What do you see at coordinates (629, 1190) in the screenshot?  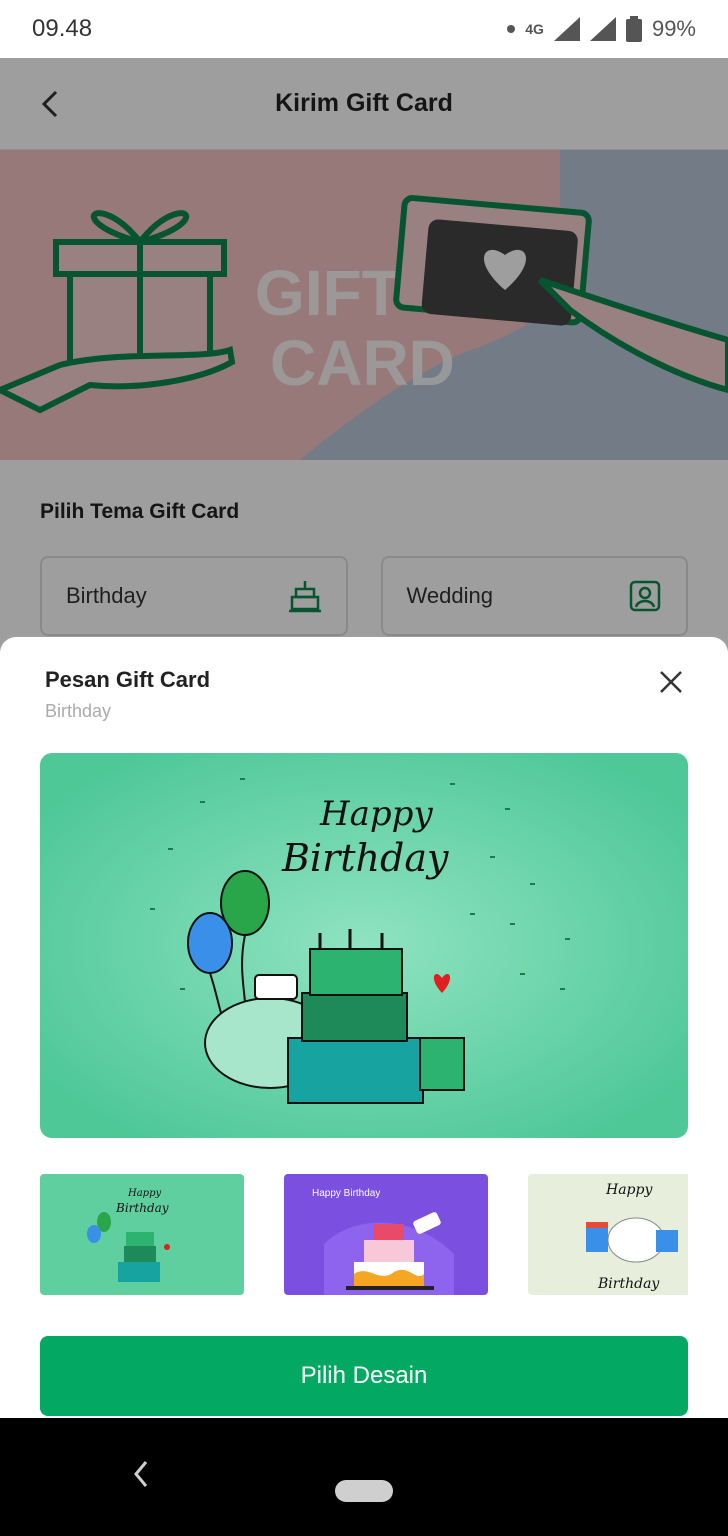 I see `thumb-happy-text-3: Happy` at bounding box center [629, 1190].